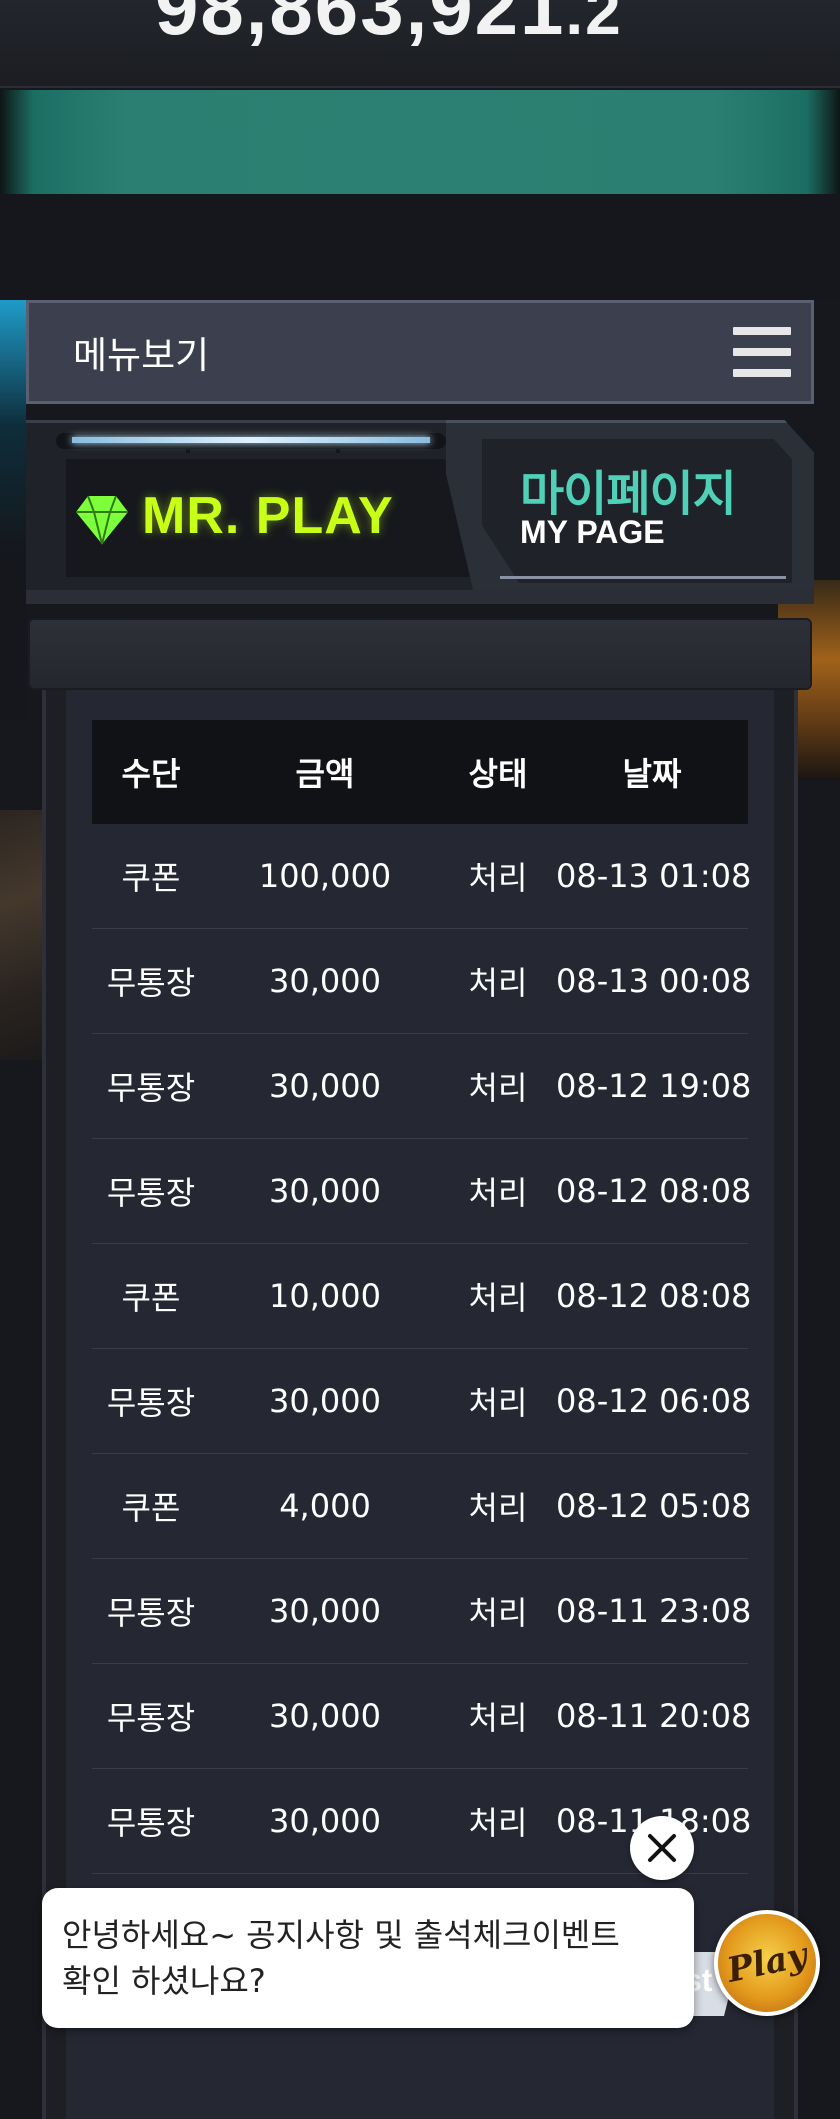  I want to click on hamburger-icon, so click(762, 352).